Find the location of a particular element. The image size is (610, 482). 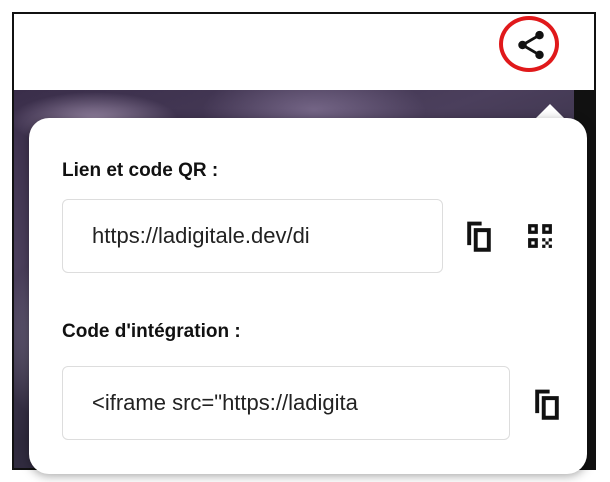

share-url-text: https://ladigitale.dev/di is located at coordinates (201, 235).